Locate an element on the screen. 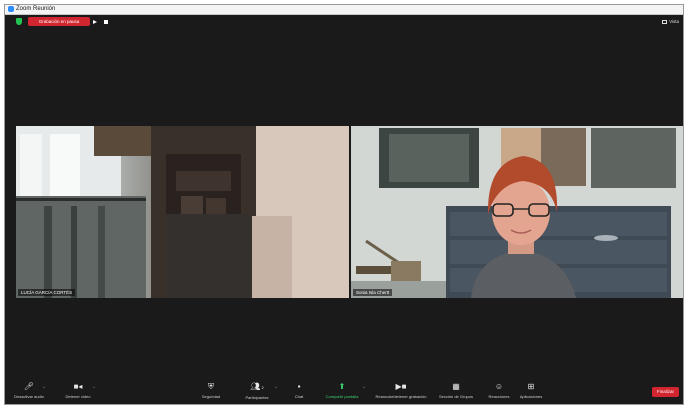  meeting-top-bar: Grabación en pausa Vista is located at coordinates (344, 21).